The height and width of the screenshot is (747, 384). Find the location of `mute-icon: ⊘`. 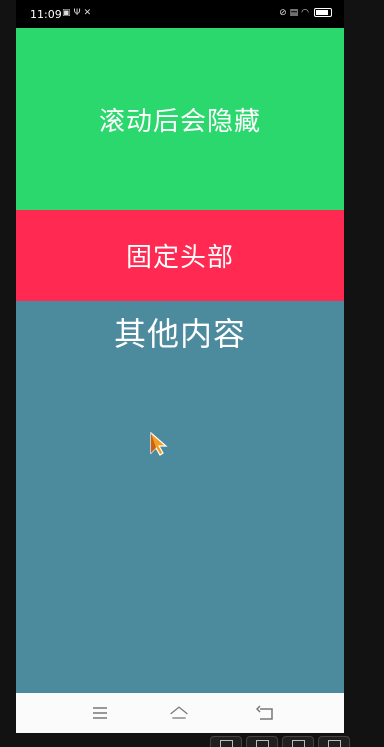

mute-icon: ⊘ is located at coordinates (284, 13).